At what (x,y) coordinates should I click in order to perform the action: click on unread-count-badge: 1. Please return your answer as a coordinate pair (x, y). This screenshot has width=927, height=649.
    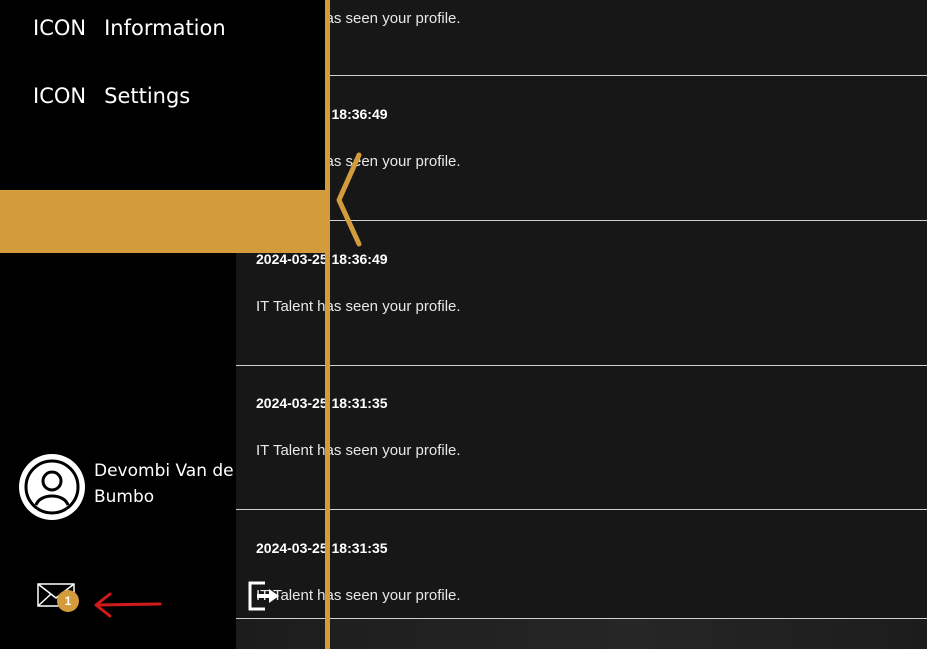
    Looking at the image, I should click on (68, 601).